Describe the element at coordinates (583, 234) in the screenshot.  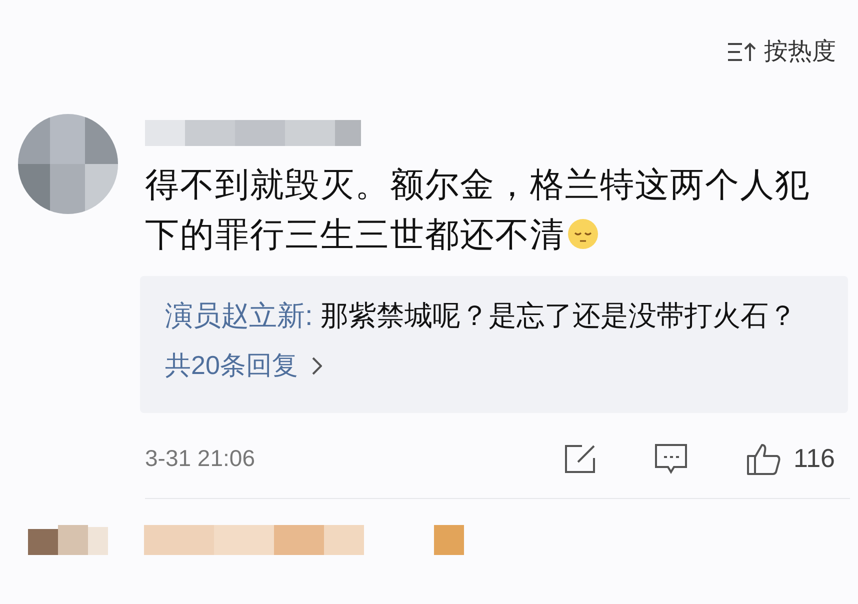
I see `sleepy-face-icon` at that location.